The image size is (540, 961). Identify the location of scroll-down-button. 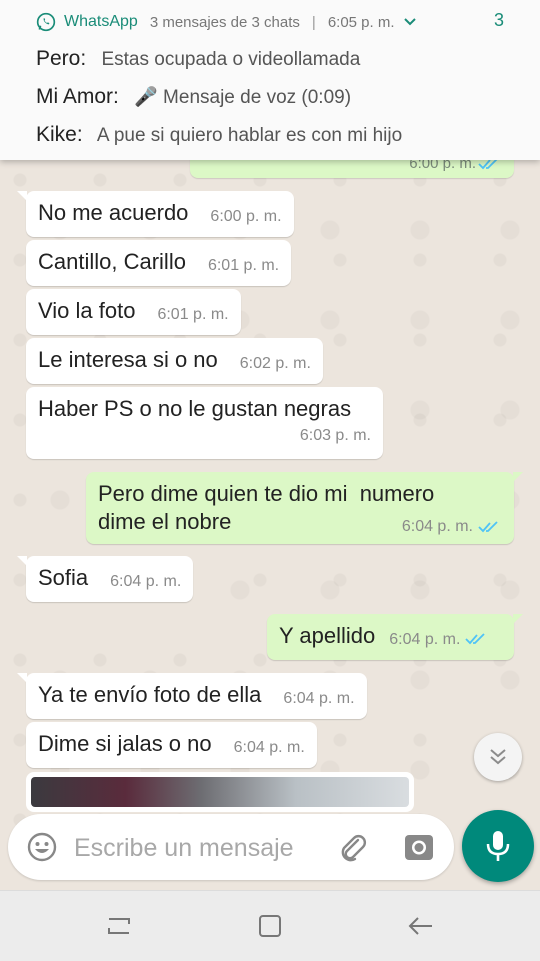
(498, 757).